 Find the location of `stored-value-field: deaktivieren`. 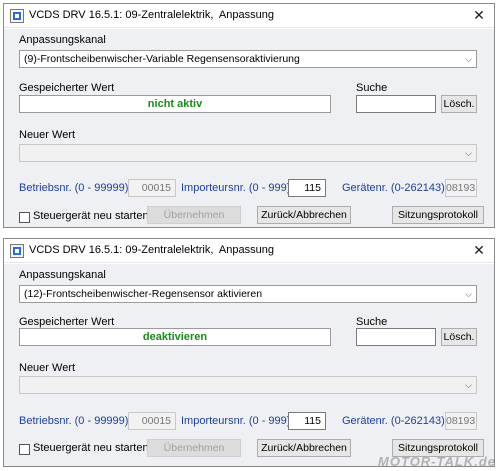

stored-value-field: deaktivieren is located at coordinates (175, 337).